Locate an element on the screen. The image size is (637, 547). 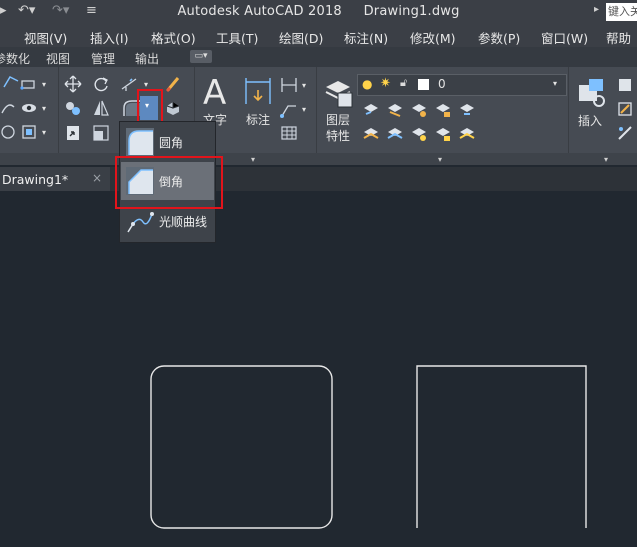
window-title: Autodesk AutoCAD 2018 Drawing1.dwg is located at coordinates (318, 11).